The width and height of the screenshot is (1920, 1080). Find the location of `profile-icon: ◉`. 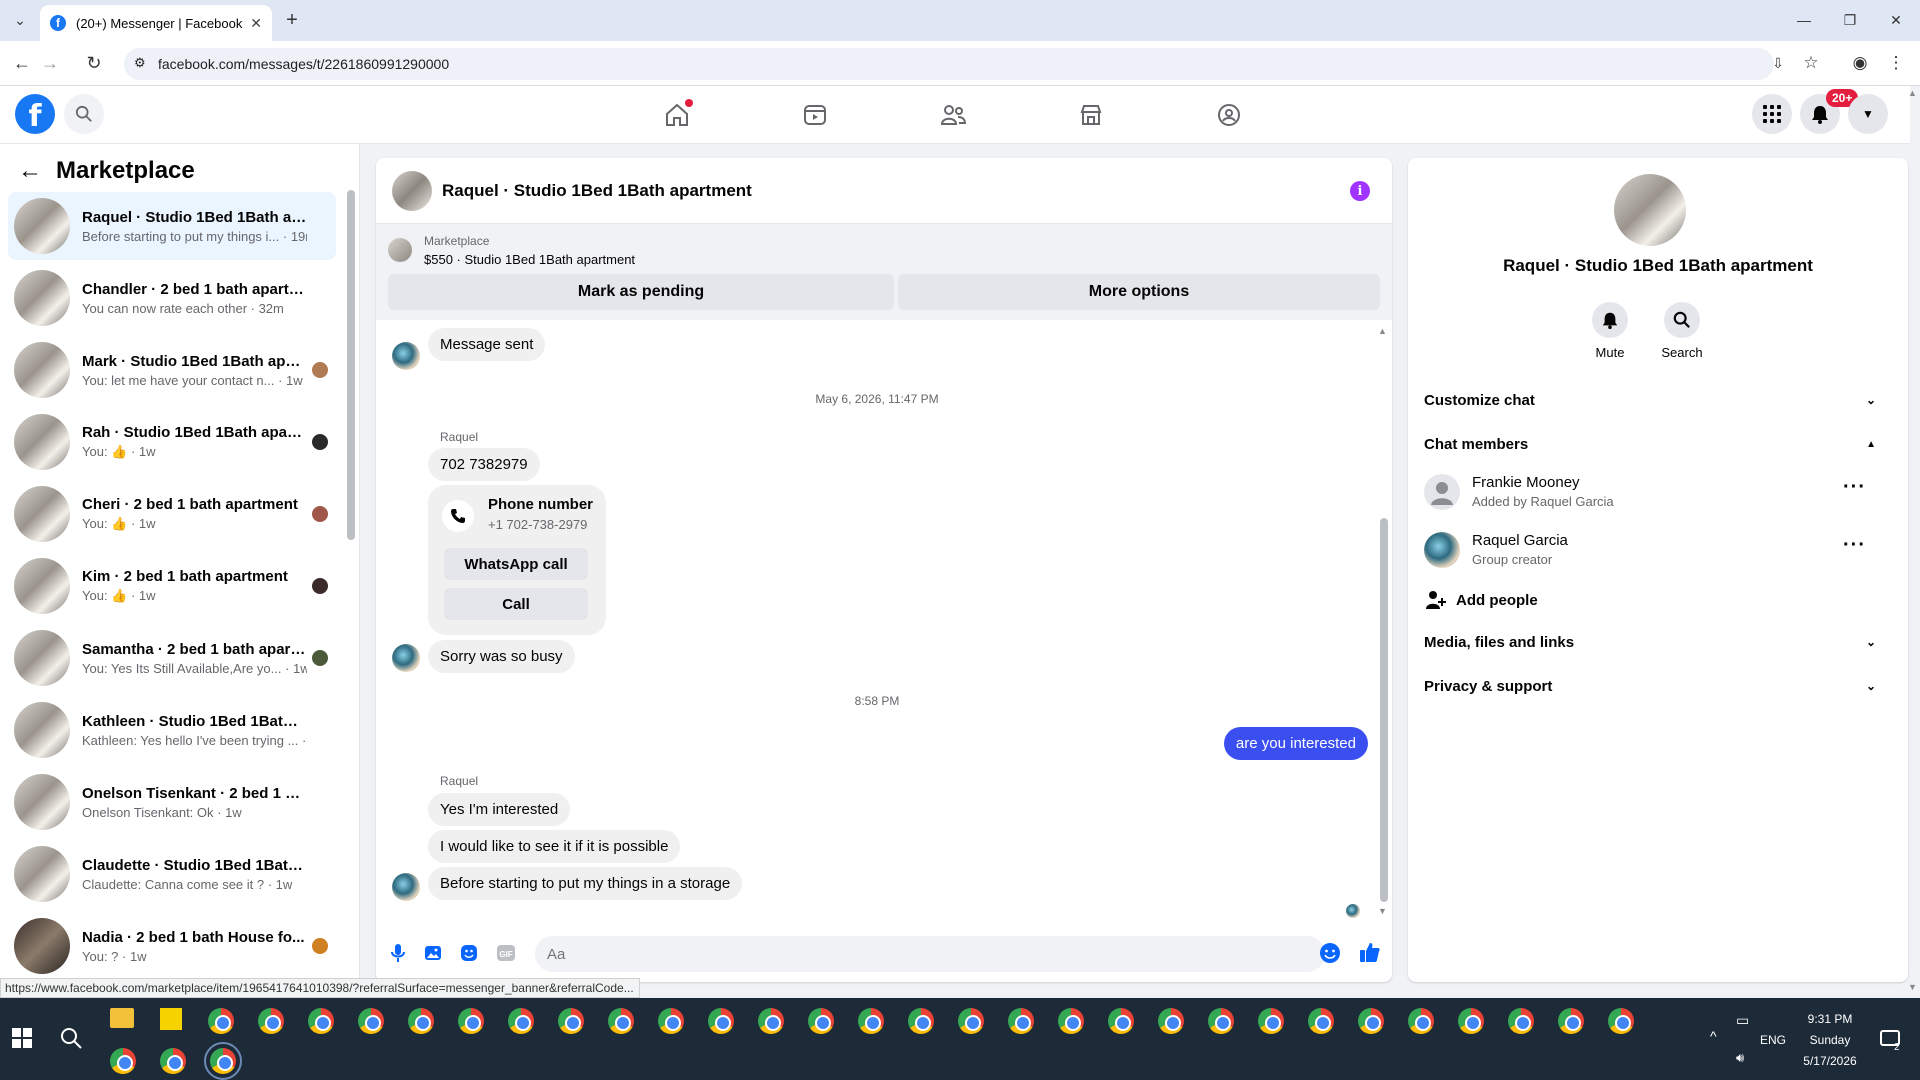

profile-icon: ◉ is located at coordinates (1860, 63).